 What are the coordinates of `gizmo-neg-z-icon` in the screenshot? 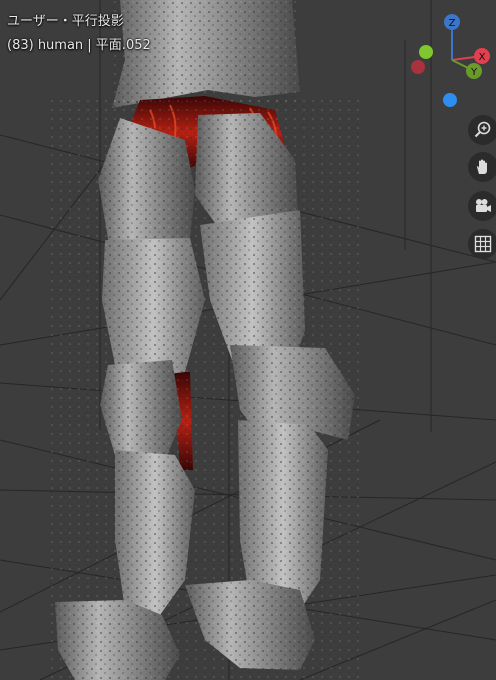 It's located at (450, 100).